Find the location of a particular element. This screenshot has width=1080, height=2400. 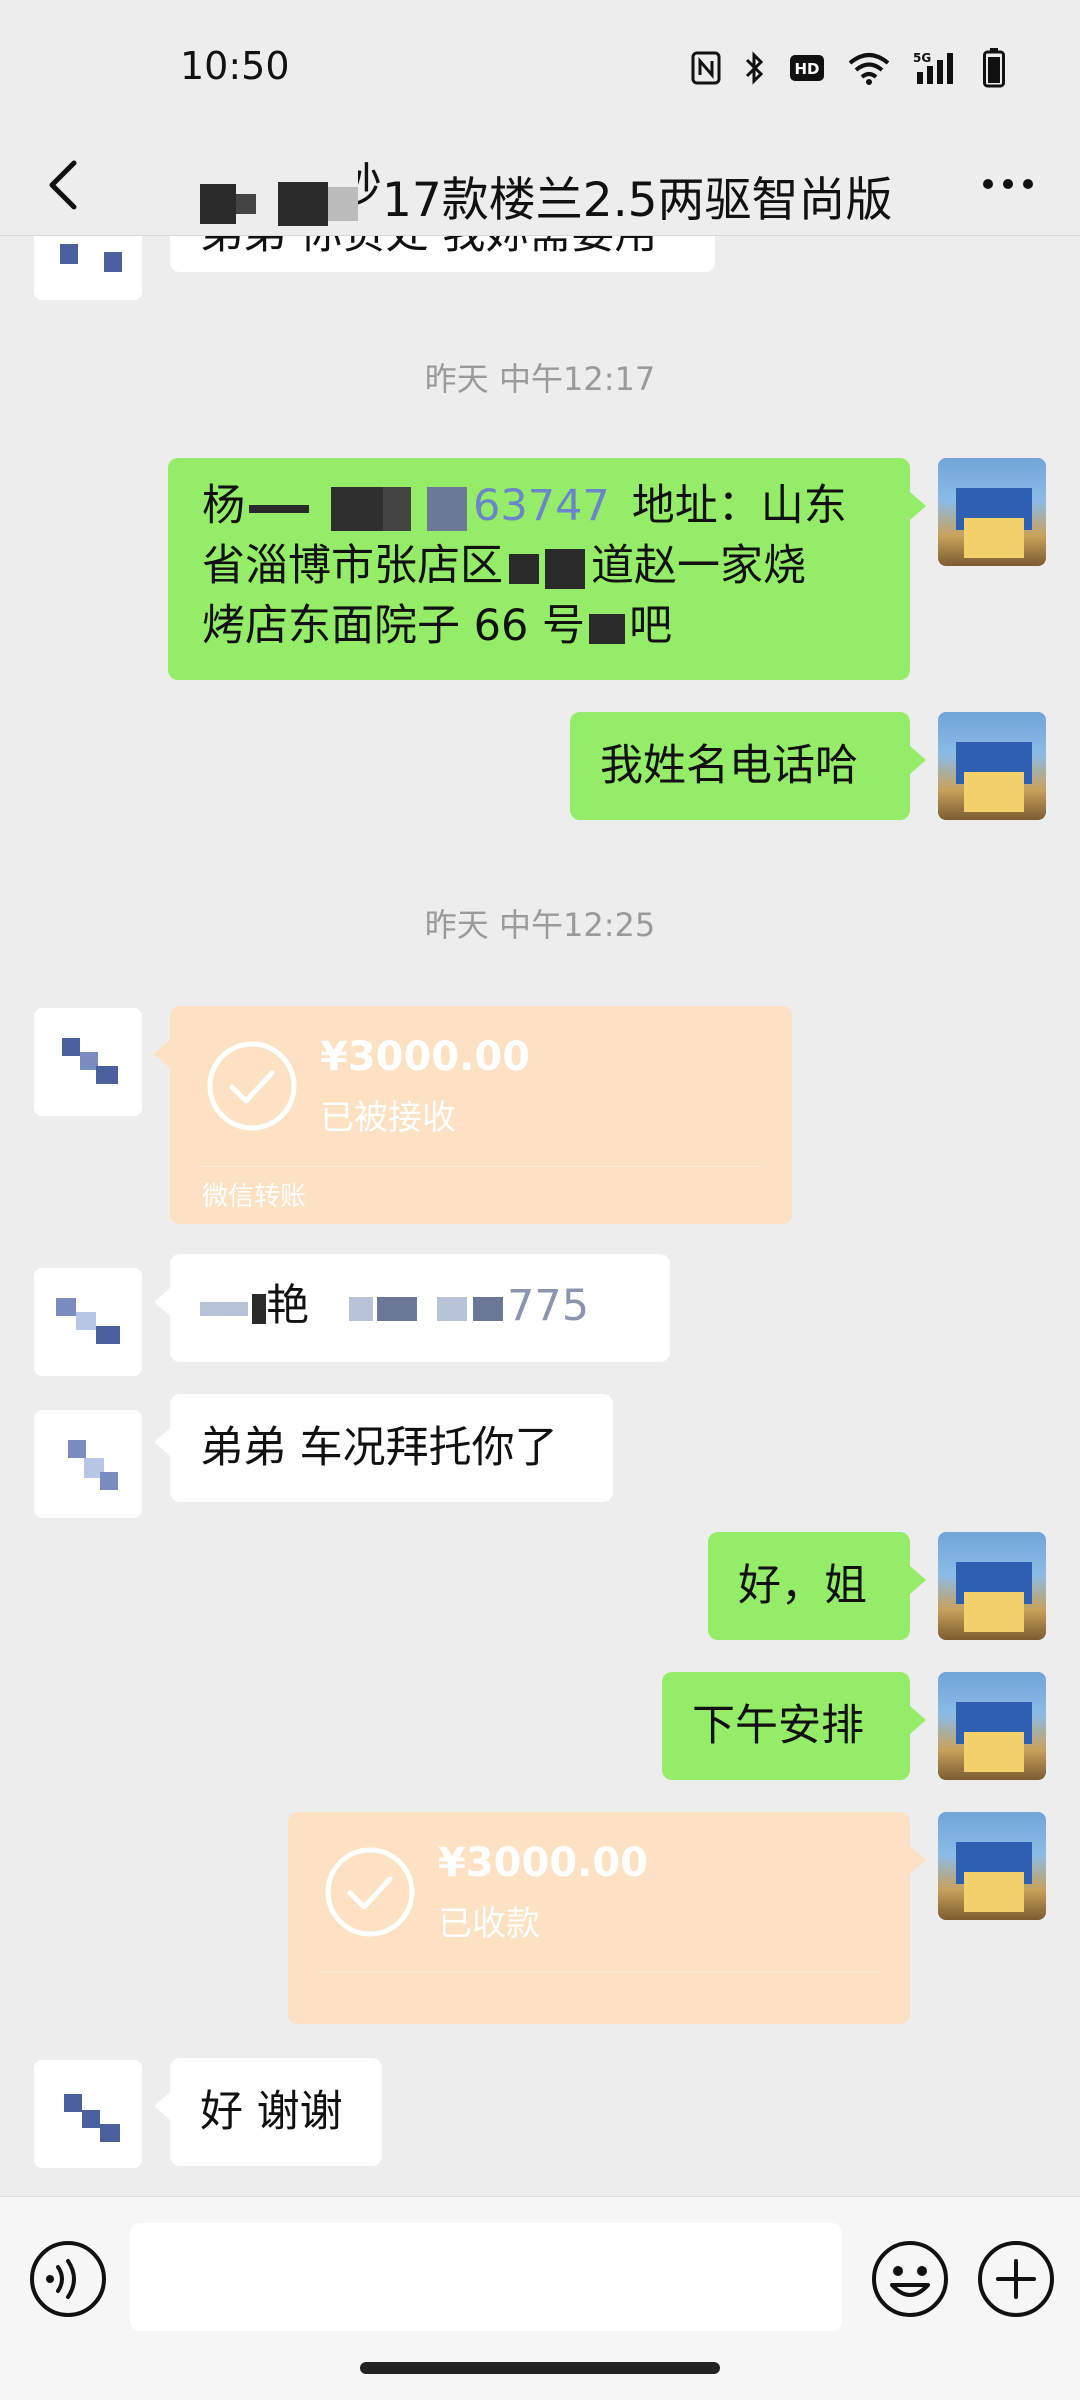

timestamp: 昨天 中午12:25 is located at coordinates (540, 925).